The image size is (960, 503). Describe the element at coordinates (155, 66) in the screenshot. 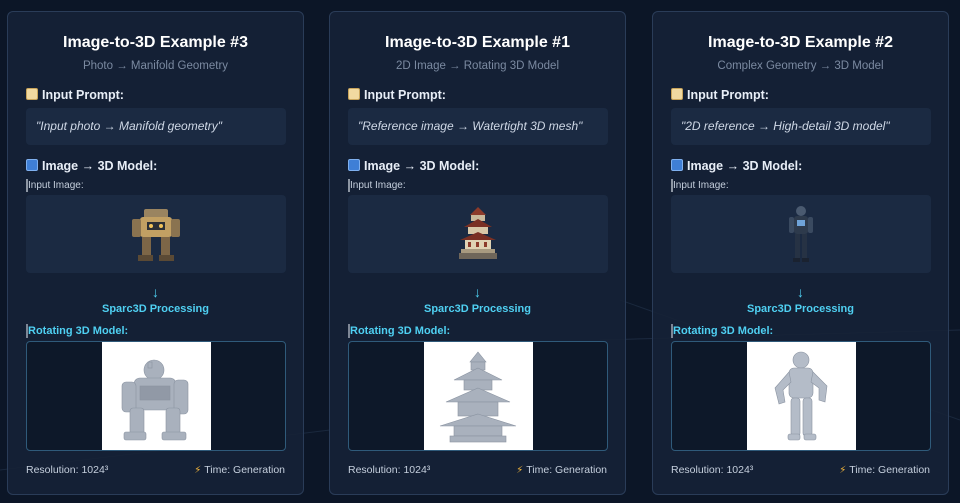

I see `card-subtitle: Photo → Manifold Geometry` at that location.